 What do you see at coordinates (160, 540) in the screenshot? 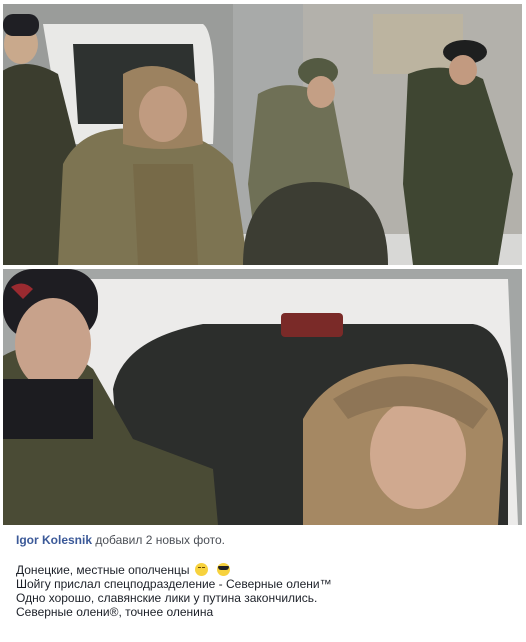
I see `post-action-text: добавил 2 новых фото.` at bounding box center [160, 540].